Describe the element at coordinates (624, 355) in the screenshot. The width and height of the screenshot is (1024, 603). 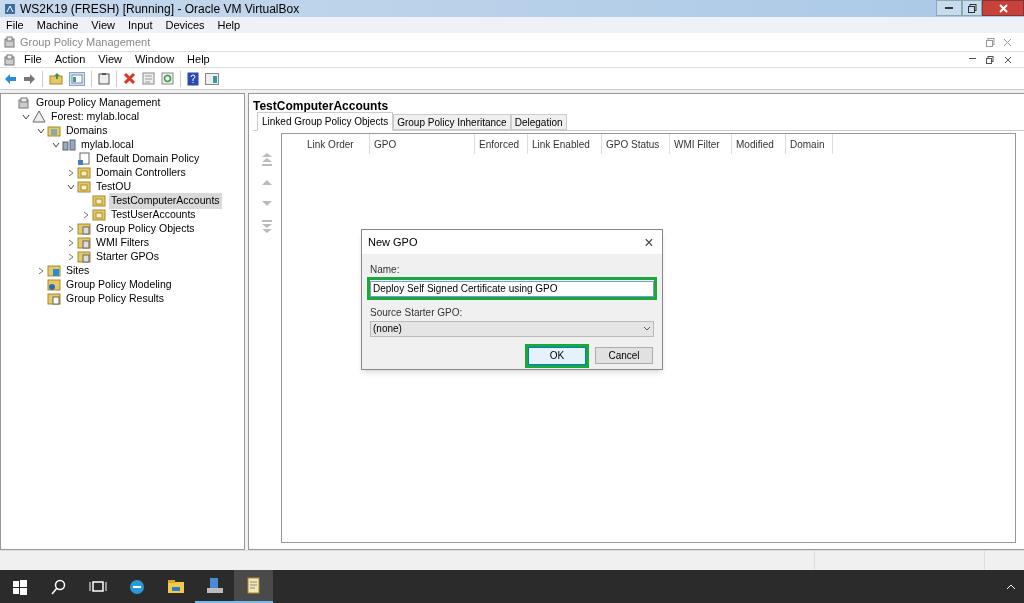
I see `dialog-button: Cancel` at that location.